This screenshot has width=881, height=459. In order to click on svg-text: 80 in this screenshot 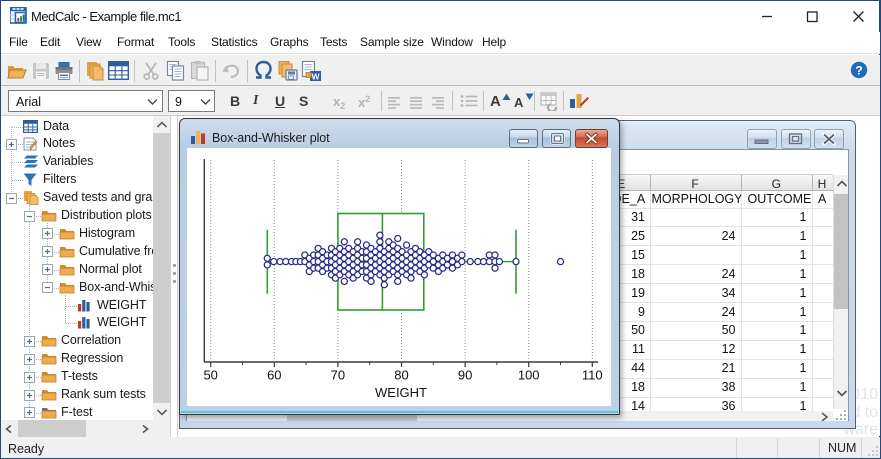, I will do `click(401, 375)`.